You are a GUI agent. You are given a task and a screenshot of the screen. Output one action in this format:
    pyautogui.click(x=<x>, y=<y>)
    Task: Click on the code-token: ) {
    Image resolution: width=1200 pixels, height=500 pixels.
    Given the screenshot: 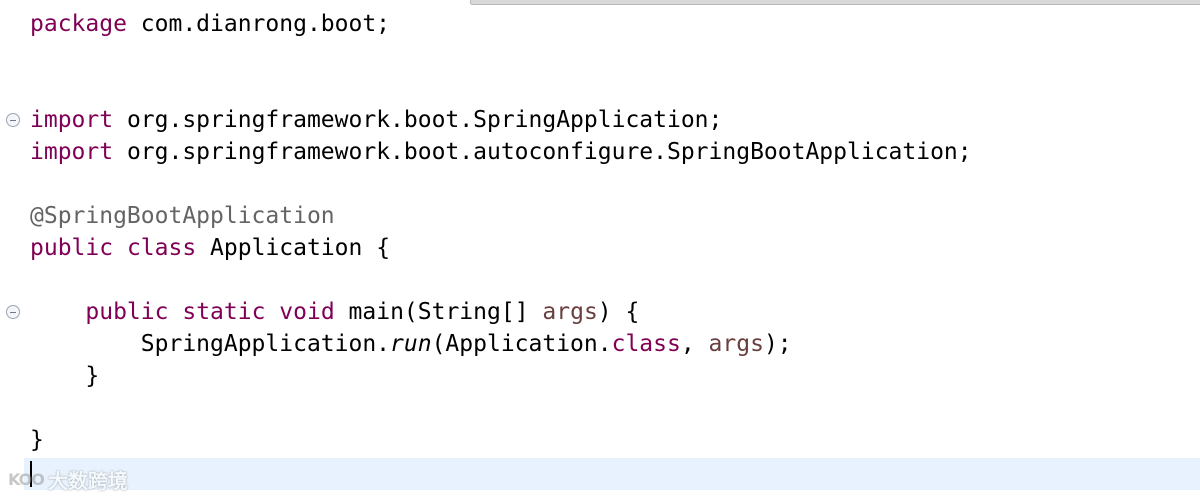 What is the action you would take?
    pyautogui.click(x=618, y=312)
    